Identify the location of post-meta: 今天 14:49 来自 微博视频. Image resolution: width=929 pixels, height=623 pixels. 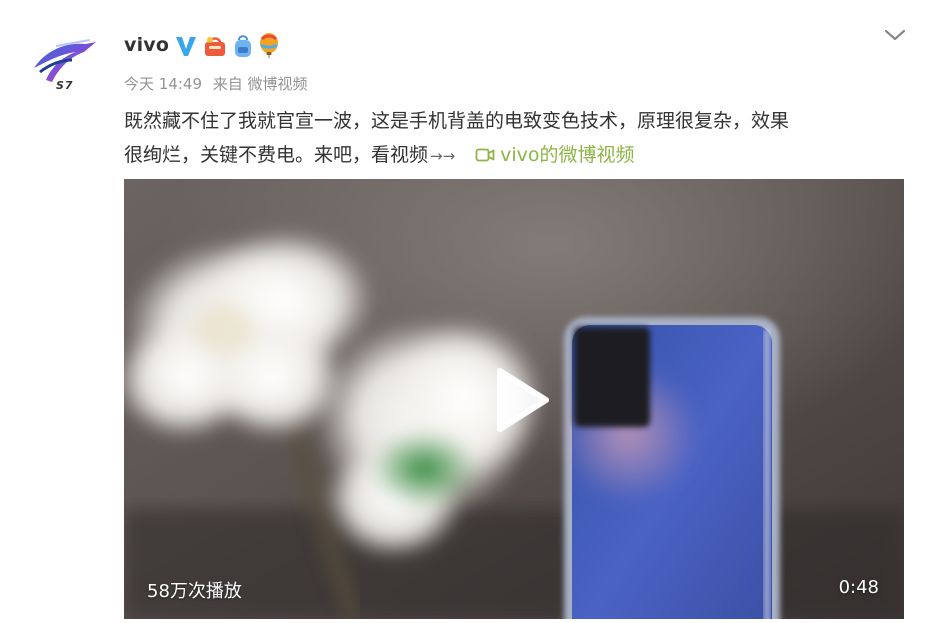
(219, 83).